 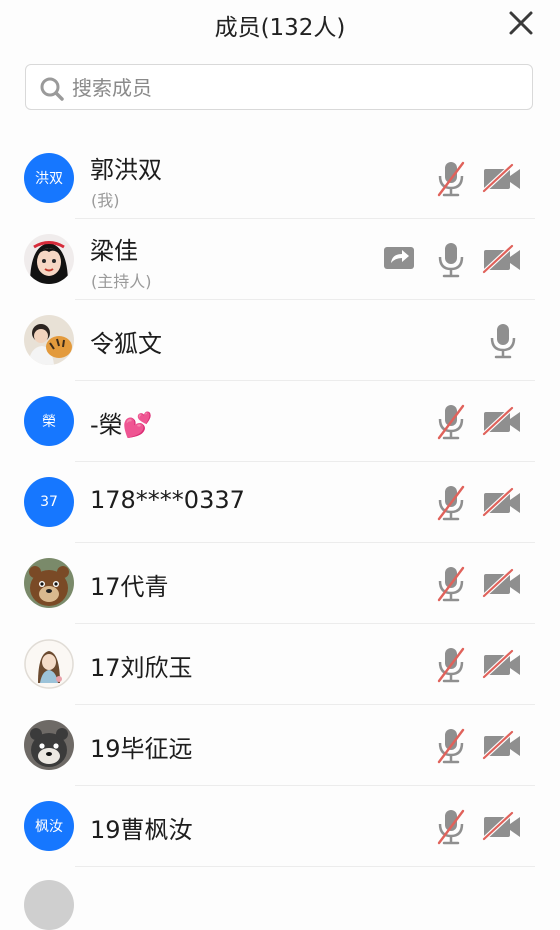 I want to click on member-name: 178****0337, so click(x=167, y=500).